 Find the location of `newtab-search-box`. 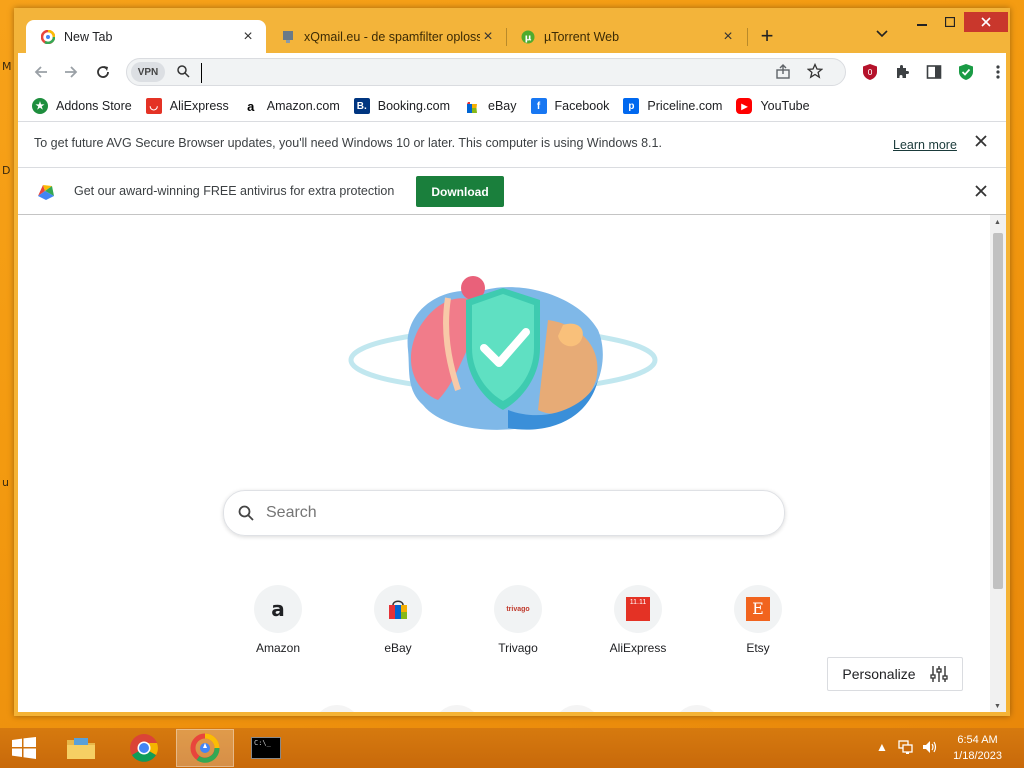

newtab-search-box is located at coordinates (504, 513).